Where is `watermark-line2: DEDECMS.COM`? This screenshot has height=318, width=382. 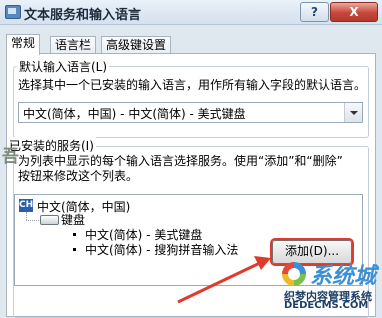
watermark-line2: DEDECMS.COM is located at coordinates (326, 305).